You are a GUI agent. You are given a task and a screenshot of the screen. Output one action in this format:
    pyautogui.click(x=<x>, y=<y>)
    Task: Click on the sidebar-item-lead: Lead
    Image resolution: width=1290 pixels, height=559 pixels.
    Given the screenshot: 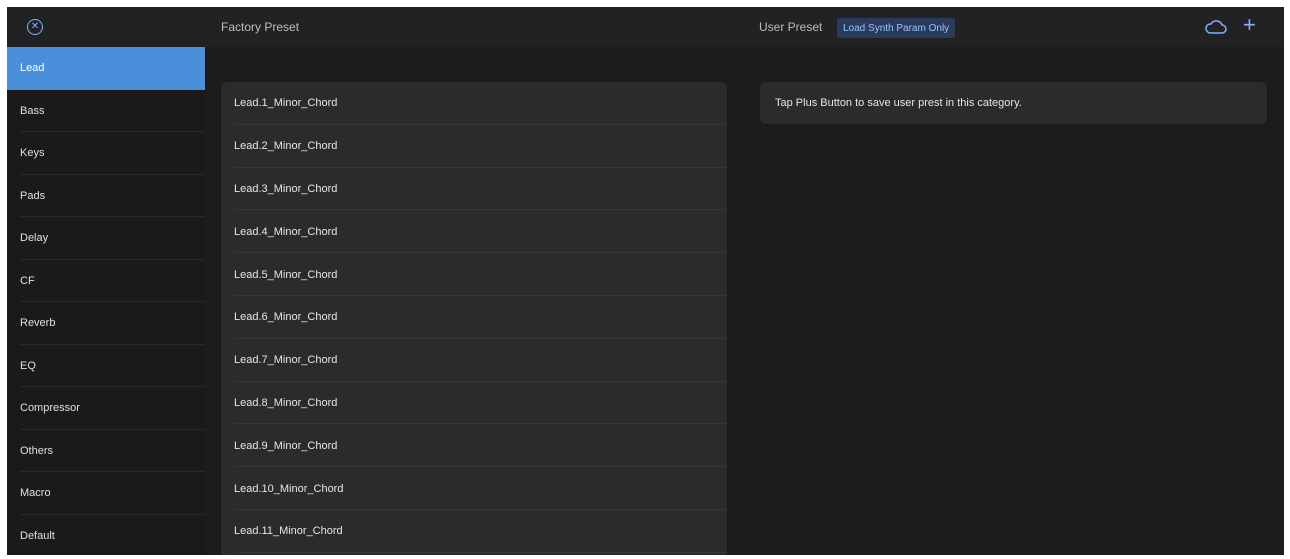 What is the action you would take?
    pyautogui.click(x=106, y=68)
    